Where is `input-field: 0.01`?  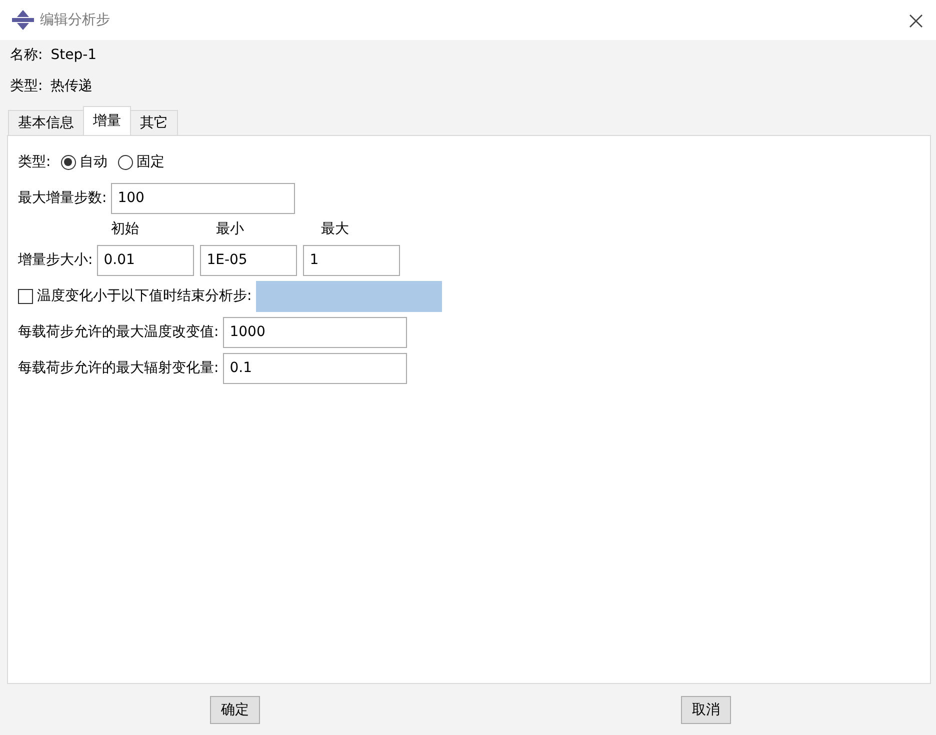
input-field: 0.01 is located at coordinates (145, 260).